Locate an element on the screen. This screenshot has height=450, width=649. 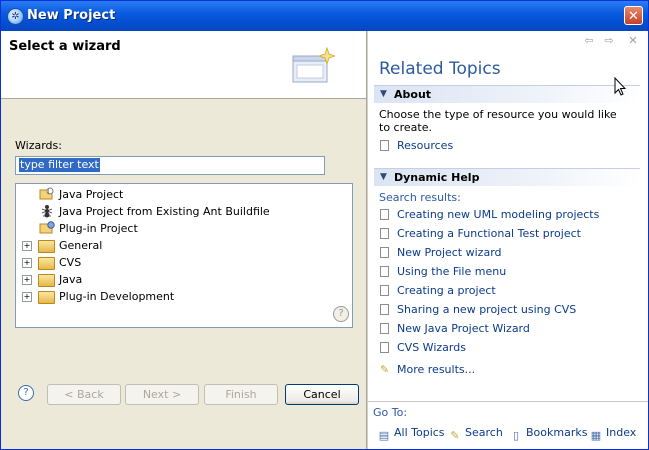
filter-text: type filter text is located at coordinates (59, 165).